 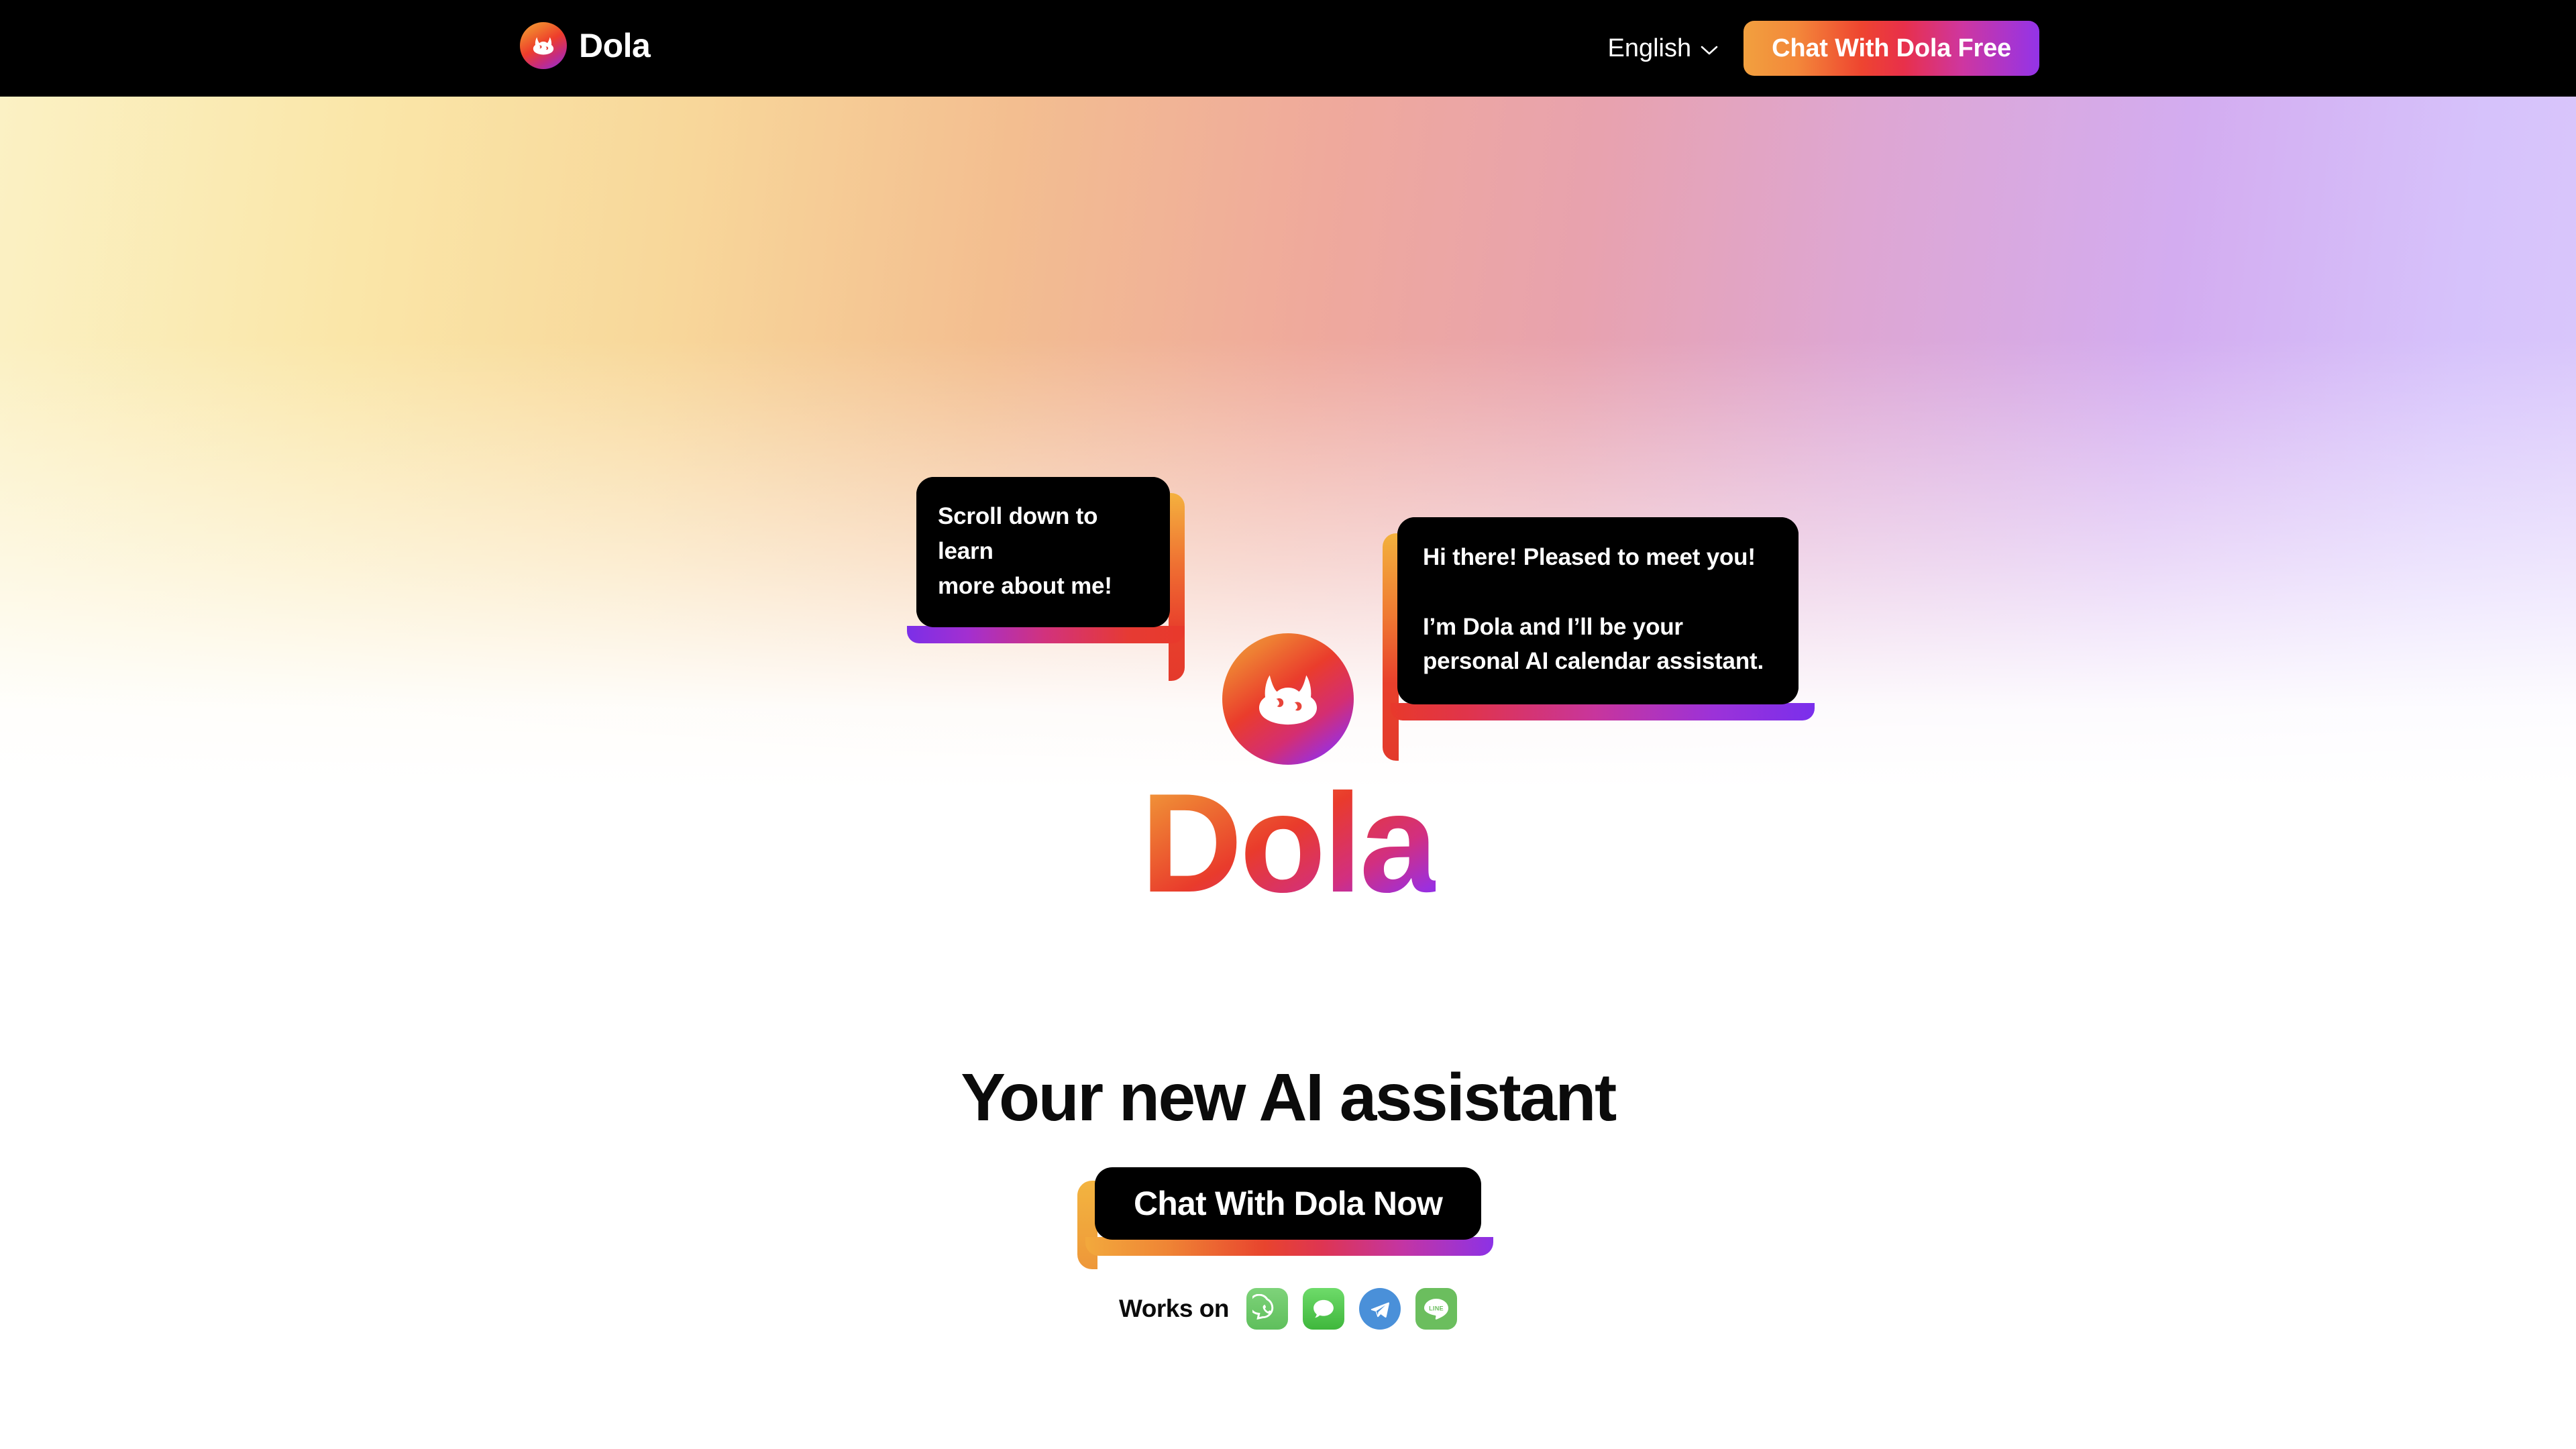 I want to click on brand-logo-link: Dola, so click(x=585, y=45).